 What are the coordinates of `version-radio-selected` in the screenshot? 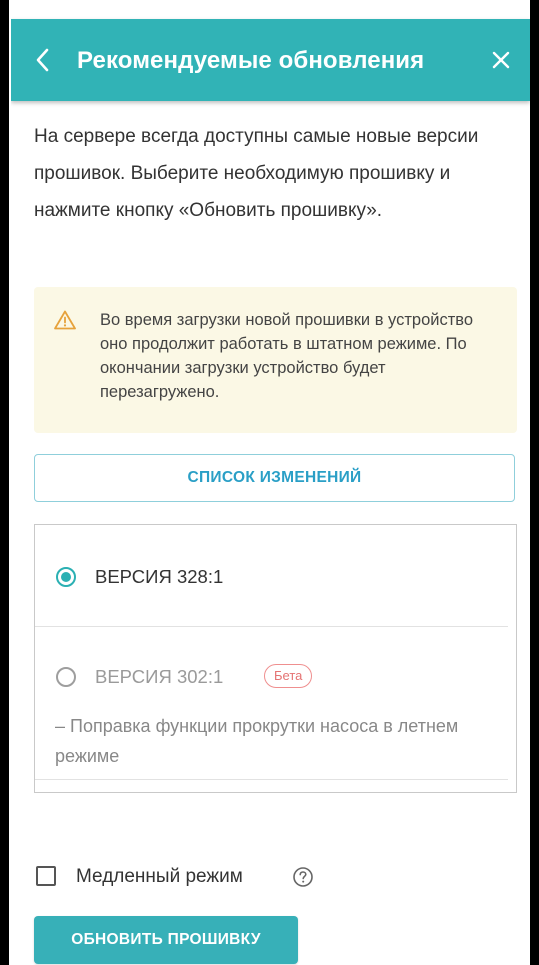 It's located at (66, 577).